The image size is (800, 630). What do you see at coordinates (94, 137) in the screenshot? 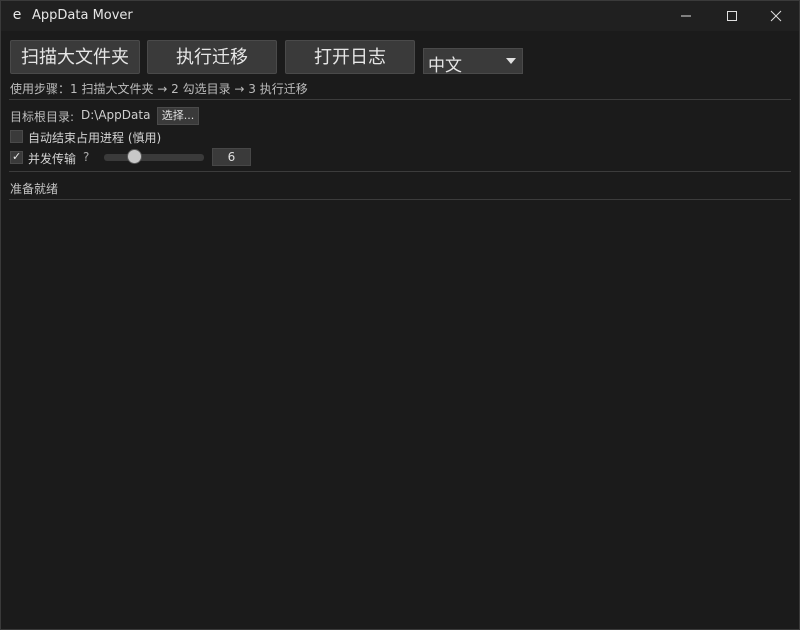
I see `auto-kill-label: 自动结束占用进程 (慎用)` at bounding box center [94, 137].